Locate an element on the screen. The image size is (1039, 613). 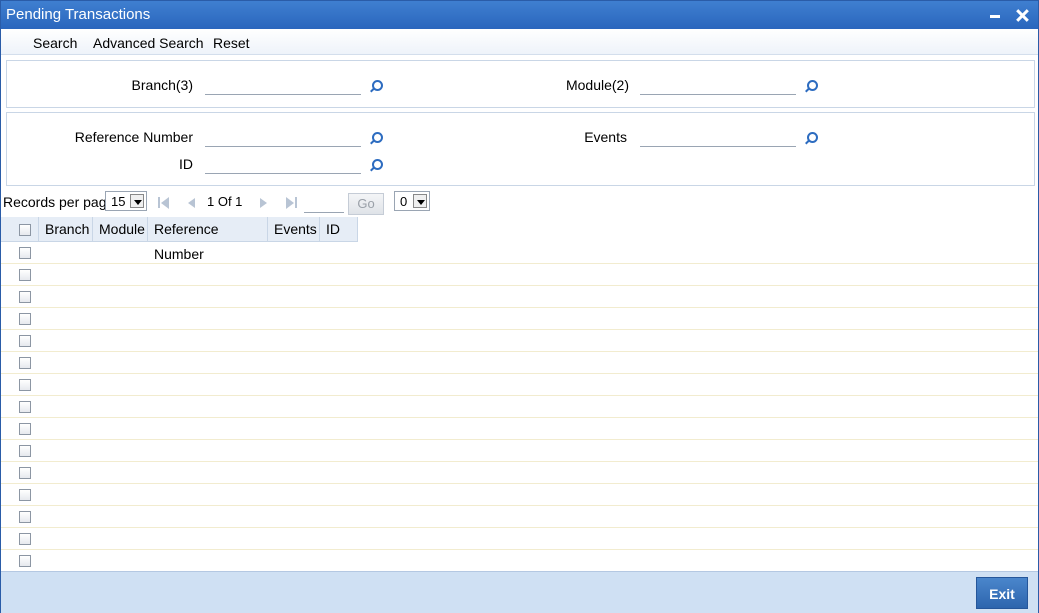
column-header-events: Events is located at coordinates (294, 229).